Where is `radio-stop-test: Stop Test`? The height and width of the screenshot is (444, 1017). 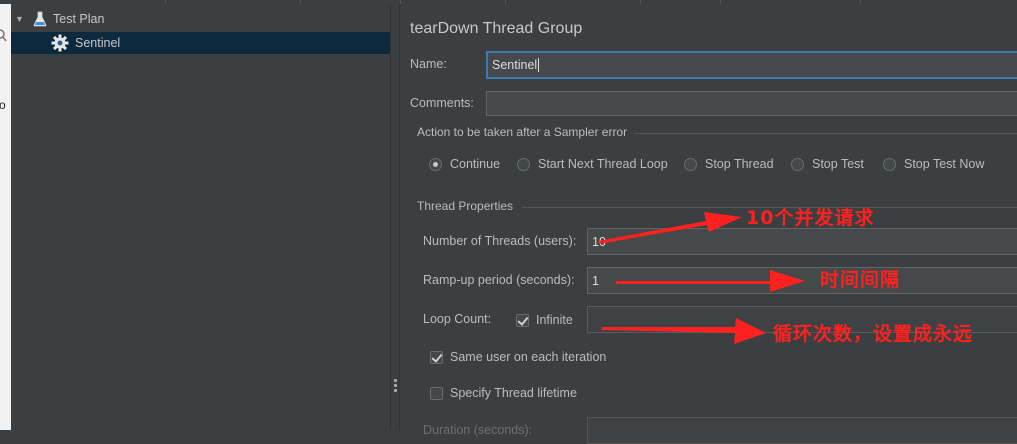
radio-stop-test: Stop Test is located at coordinates (827, 164).